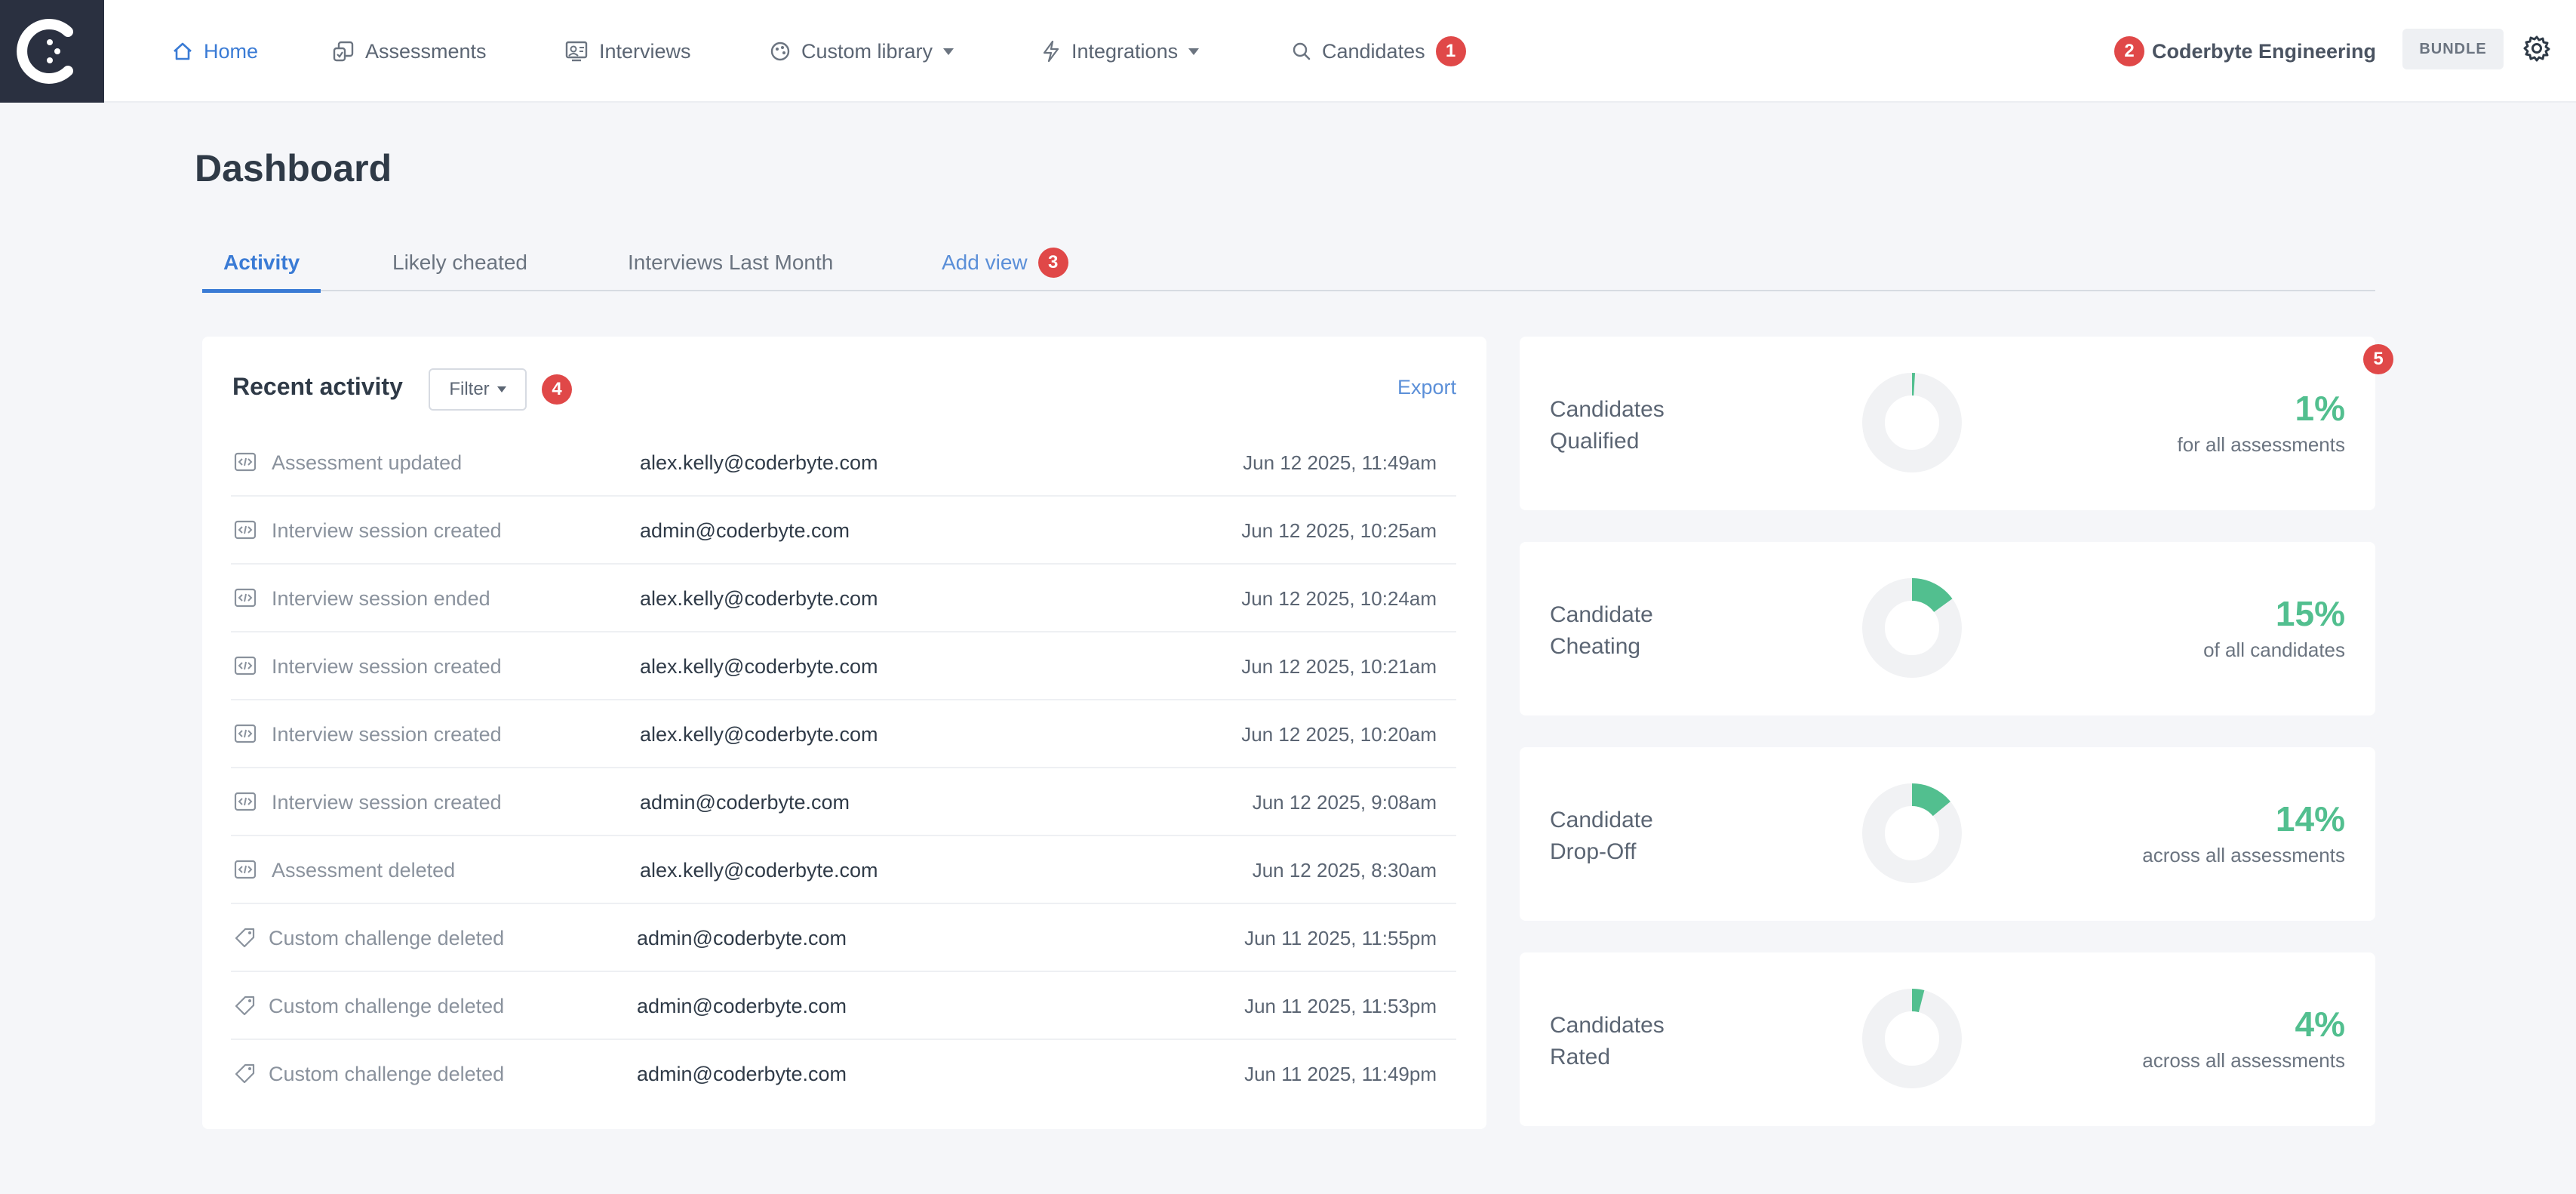  Describe the element at coordinates (2453, 49) in the screenshot. I see `plan-badge: BUNDLE` at that location.